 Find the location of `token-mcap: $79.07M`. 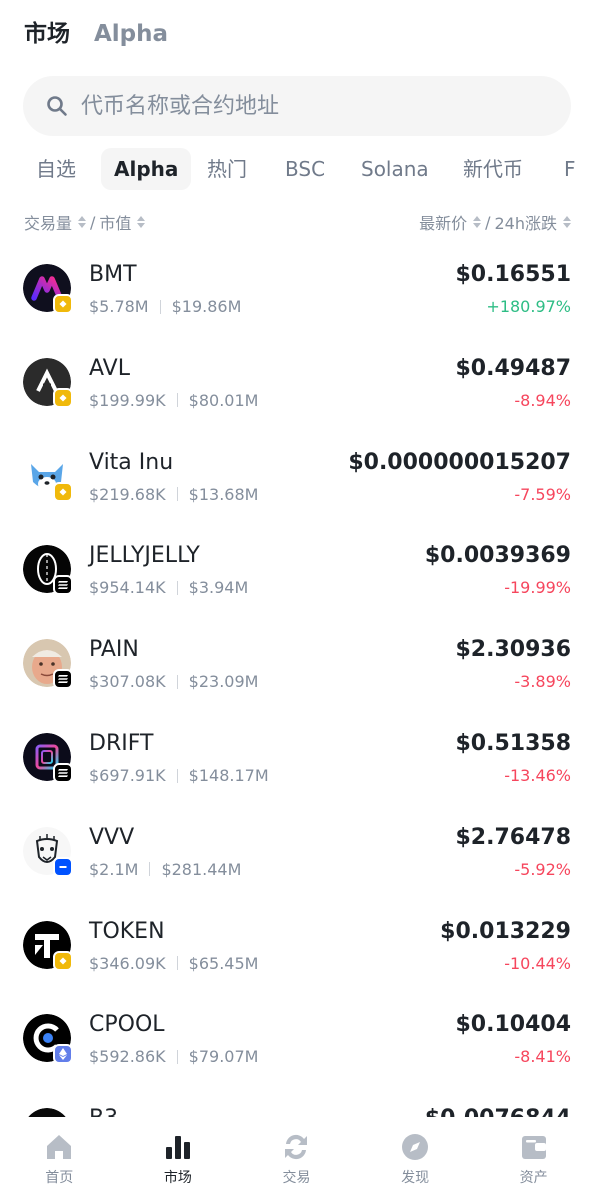

token-mcap: $79.07M is located at coordinates (223, 1057).